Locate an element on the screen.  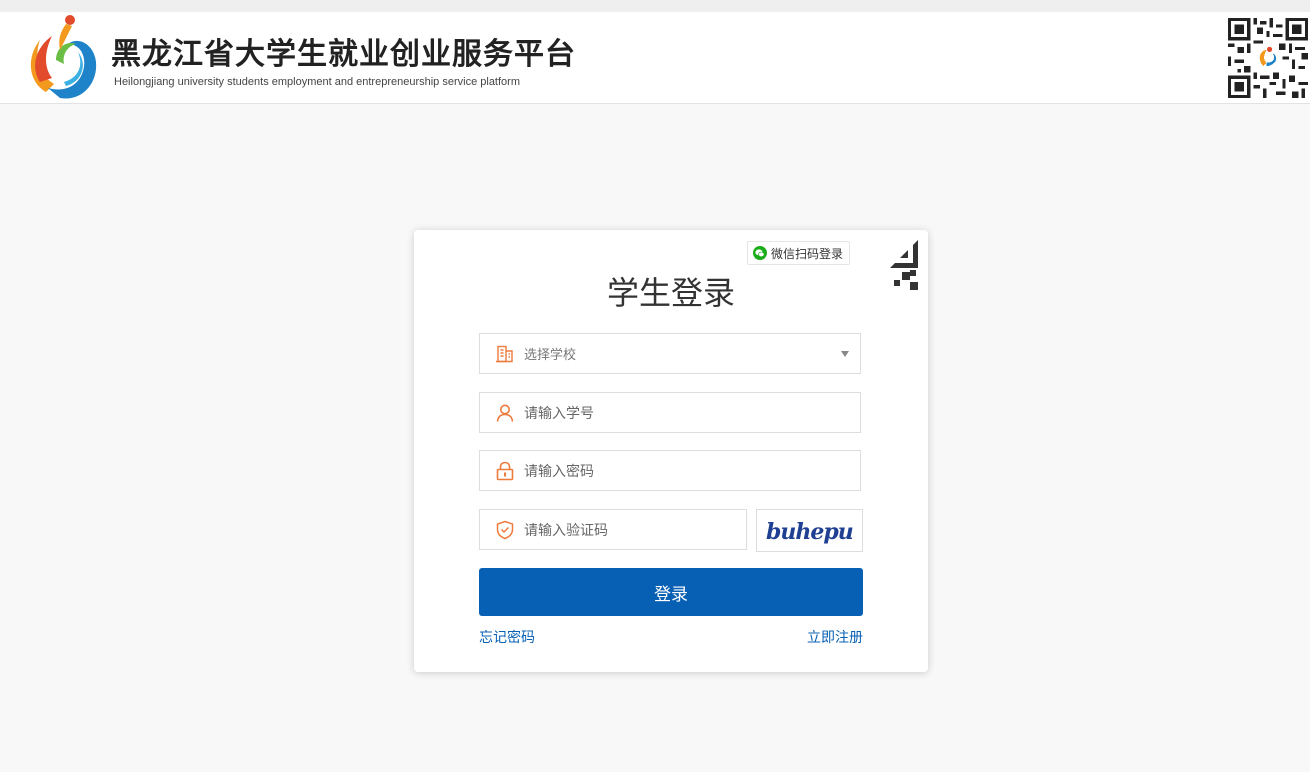
captcha-field: 请输入验证码 is located at coordinates (613, 529).